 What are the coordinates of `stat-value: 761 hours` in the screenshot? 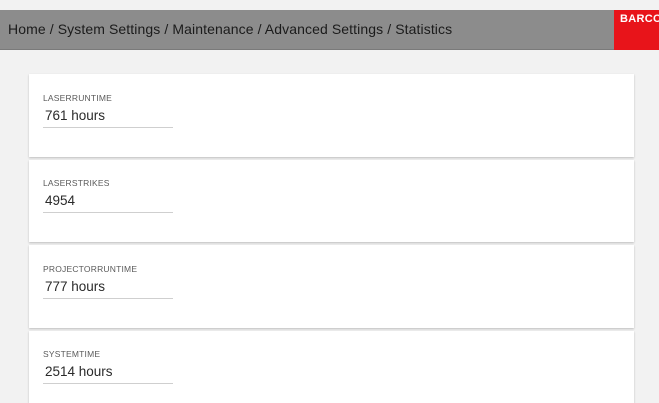 It's located at (75, 115).